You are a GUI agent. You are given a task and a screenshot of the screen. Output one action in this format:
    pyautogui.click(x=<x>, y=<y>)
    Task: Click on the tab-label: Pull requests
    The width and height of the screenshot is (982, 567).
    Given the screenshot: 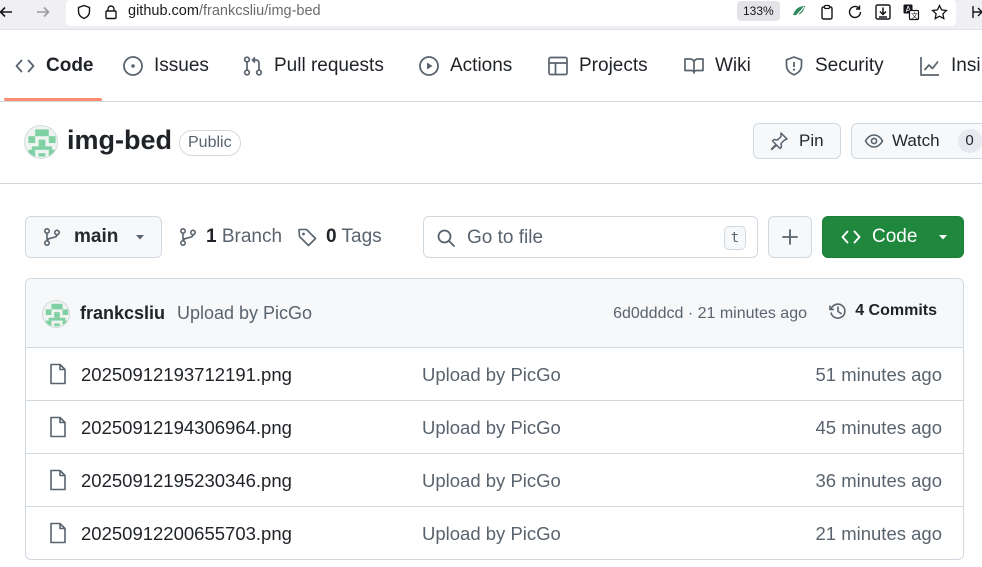 What is the action you would take?
    pyautogui.click(x=329, y=65)
    